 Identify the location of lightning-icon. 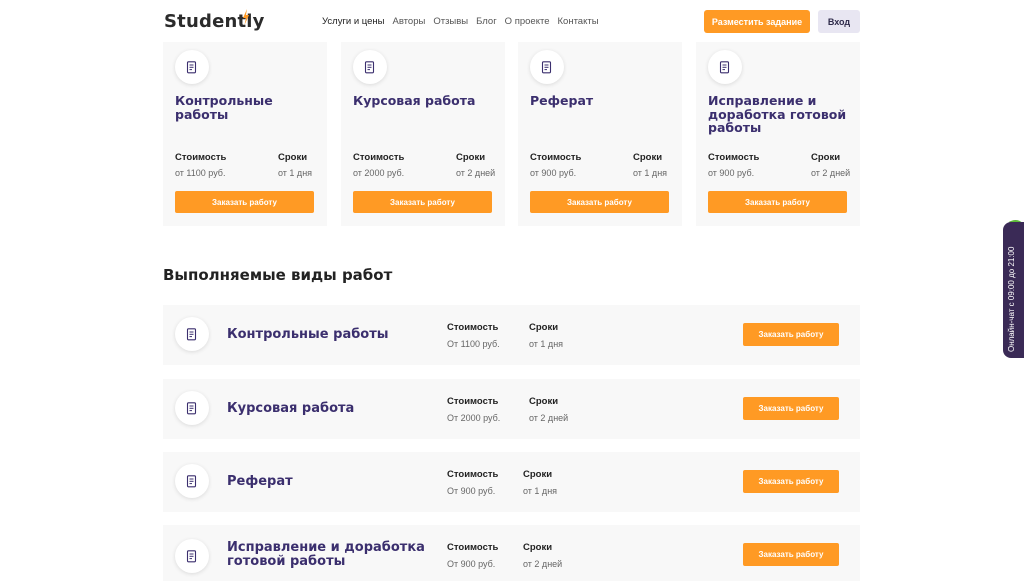
(246, 17).